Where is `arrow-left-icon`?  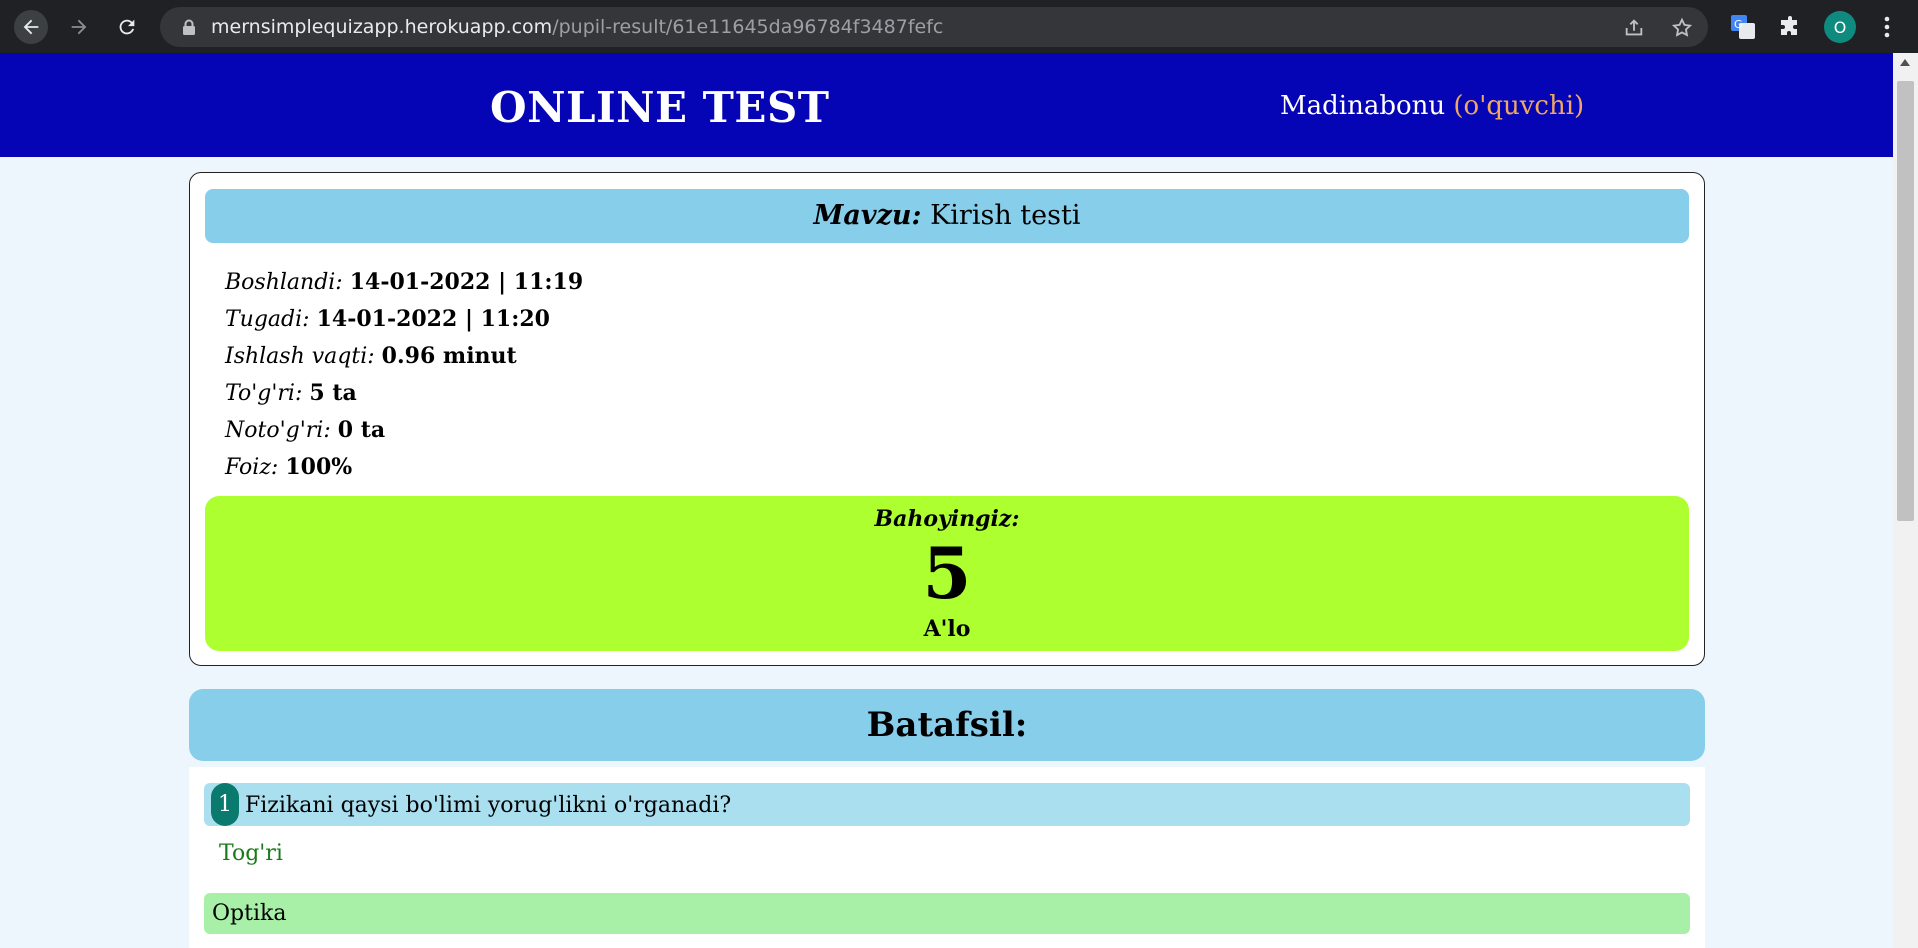 arrow-left-icon is located at coordinates (31, 27).